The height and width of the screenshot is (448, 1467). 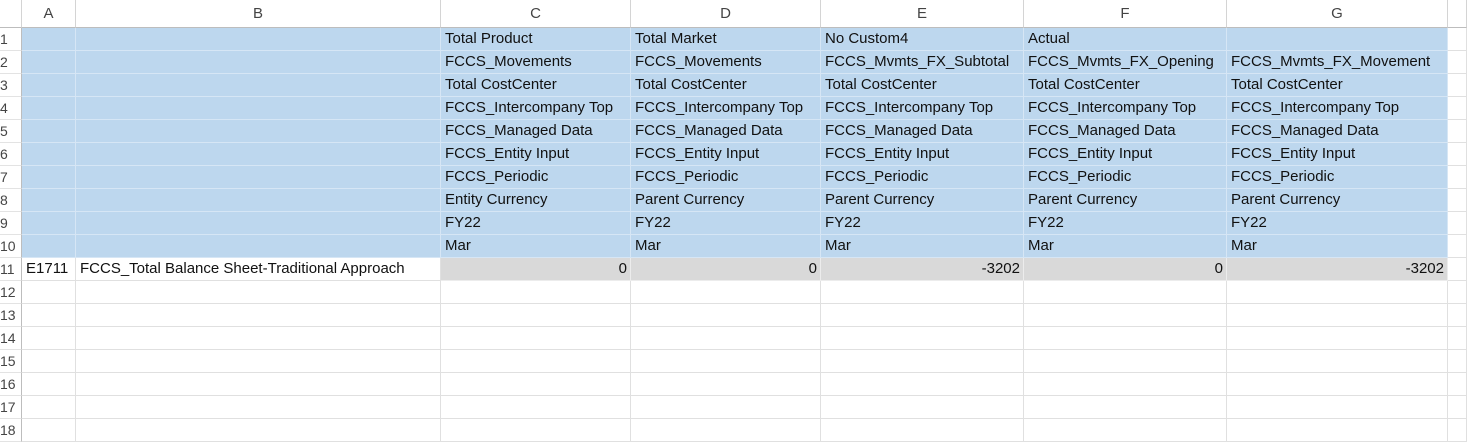 I want to click on column-header-b: B, so click(x=258, y=14).